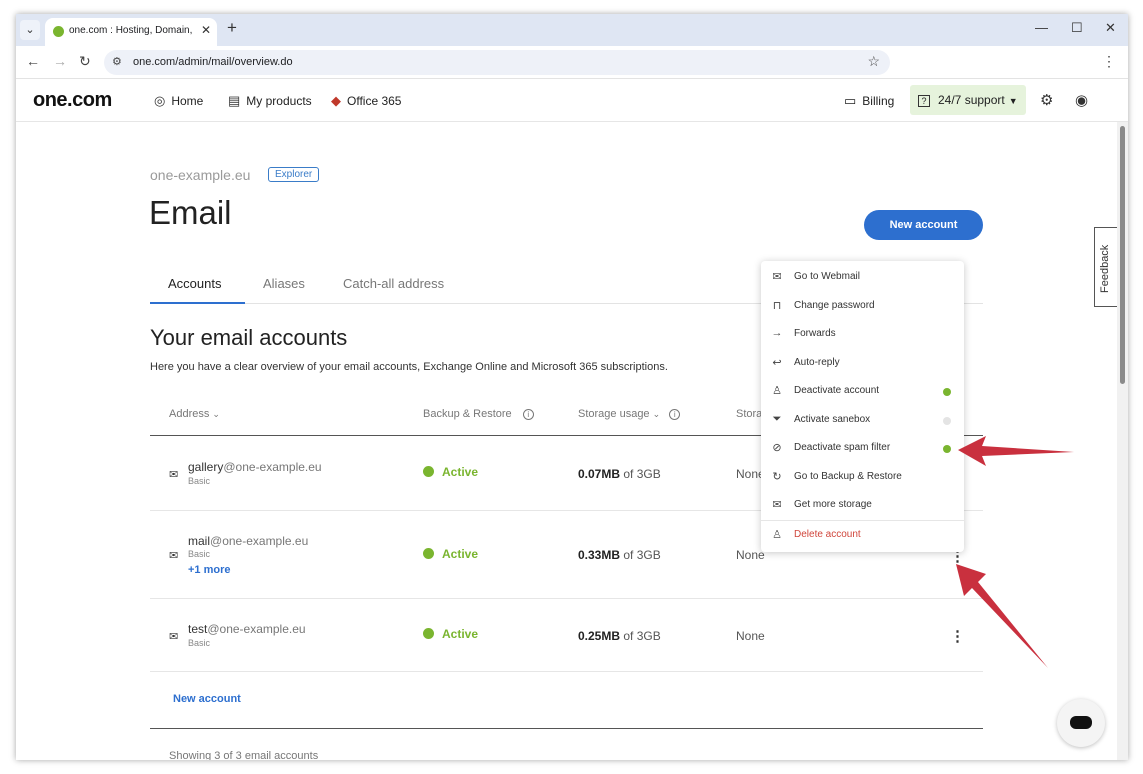  What do you see at coordinates (1002, 616) in the screenshot?
I see `annotation-arrow-row-options` at bounding box center [1002, 616].